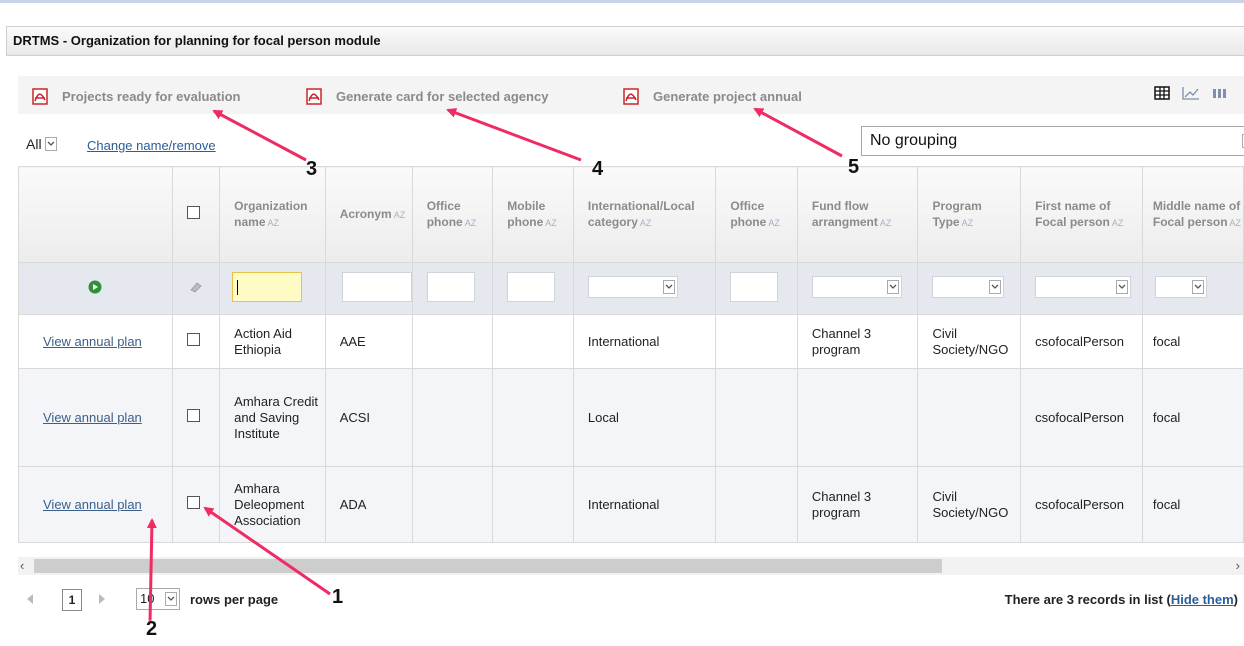  Describe the element at coordinates (854, 167) in the screenshot. I see `callout-5: 5` at that location.